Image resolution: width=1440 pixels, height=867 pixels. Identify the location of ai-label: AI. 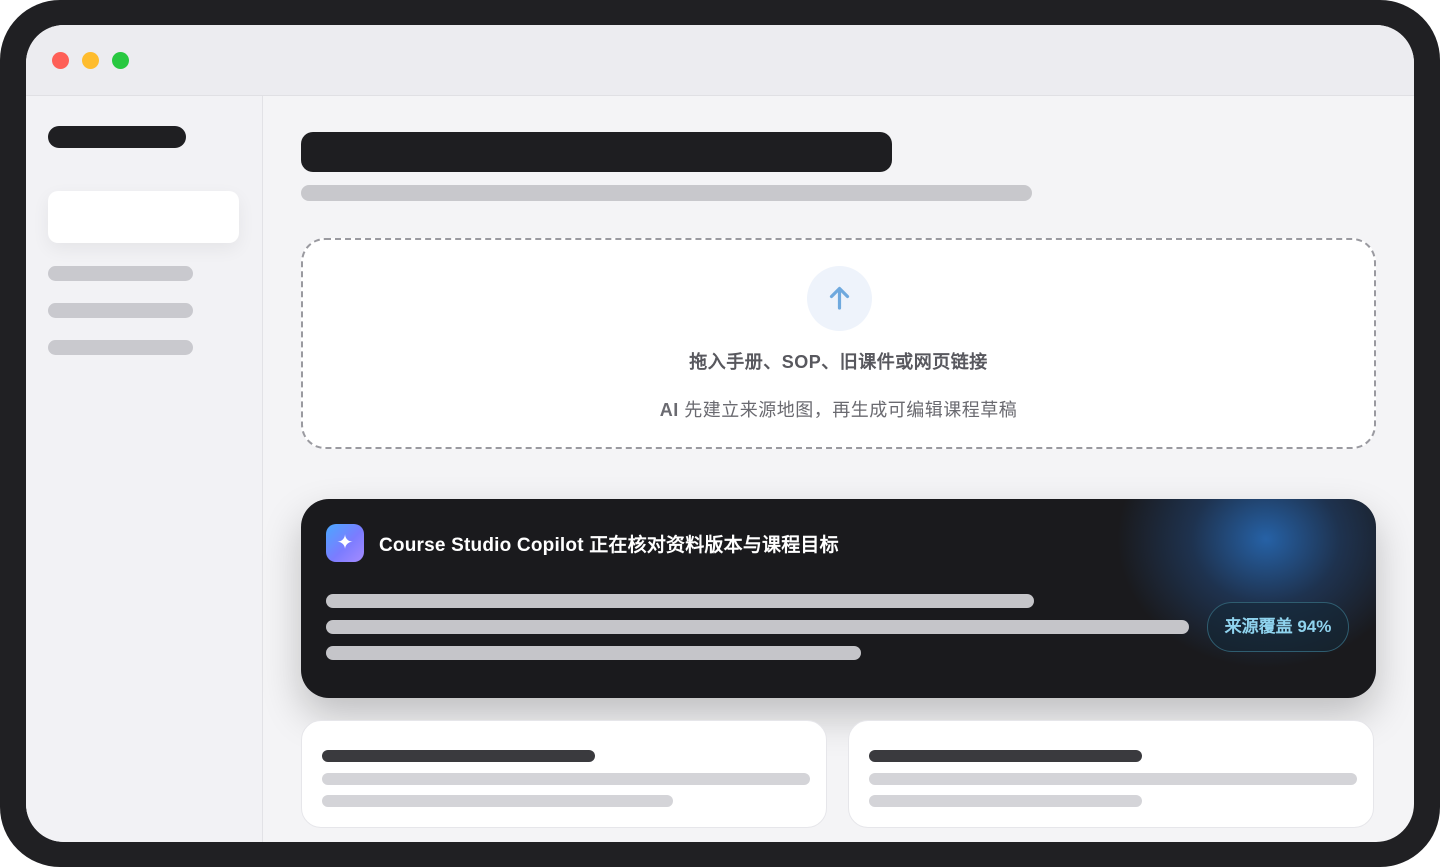
(669, 410).